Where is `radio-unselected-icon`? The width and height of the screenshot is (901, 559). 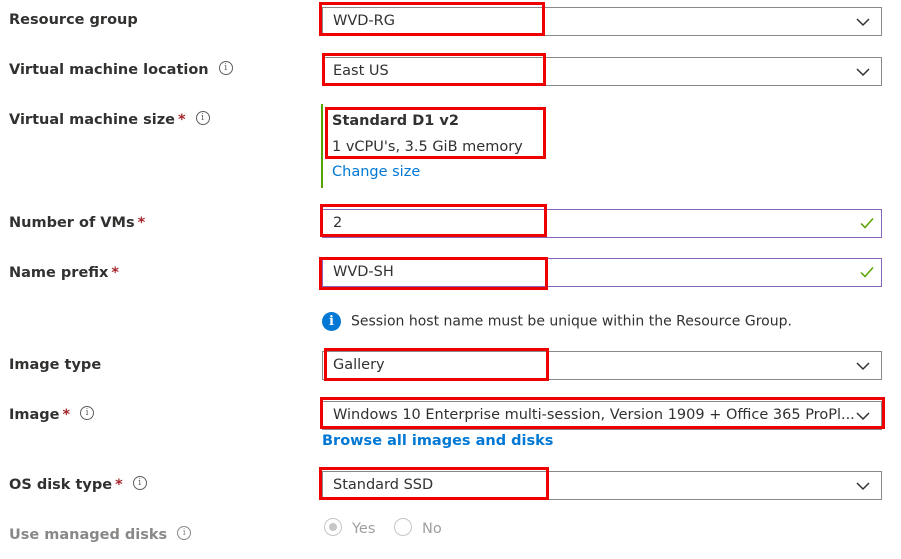 radio-unselected-icon is located at coordinates (403, 527).